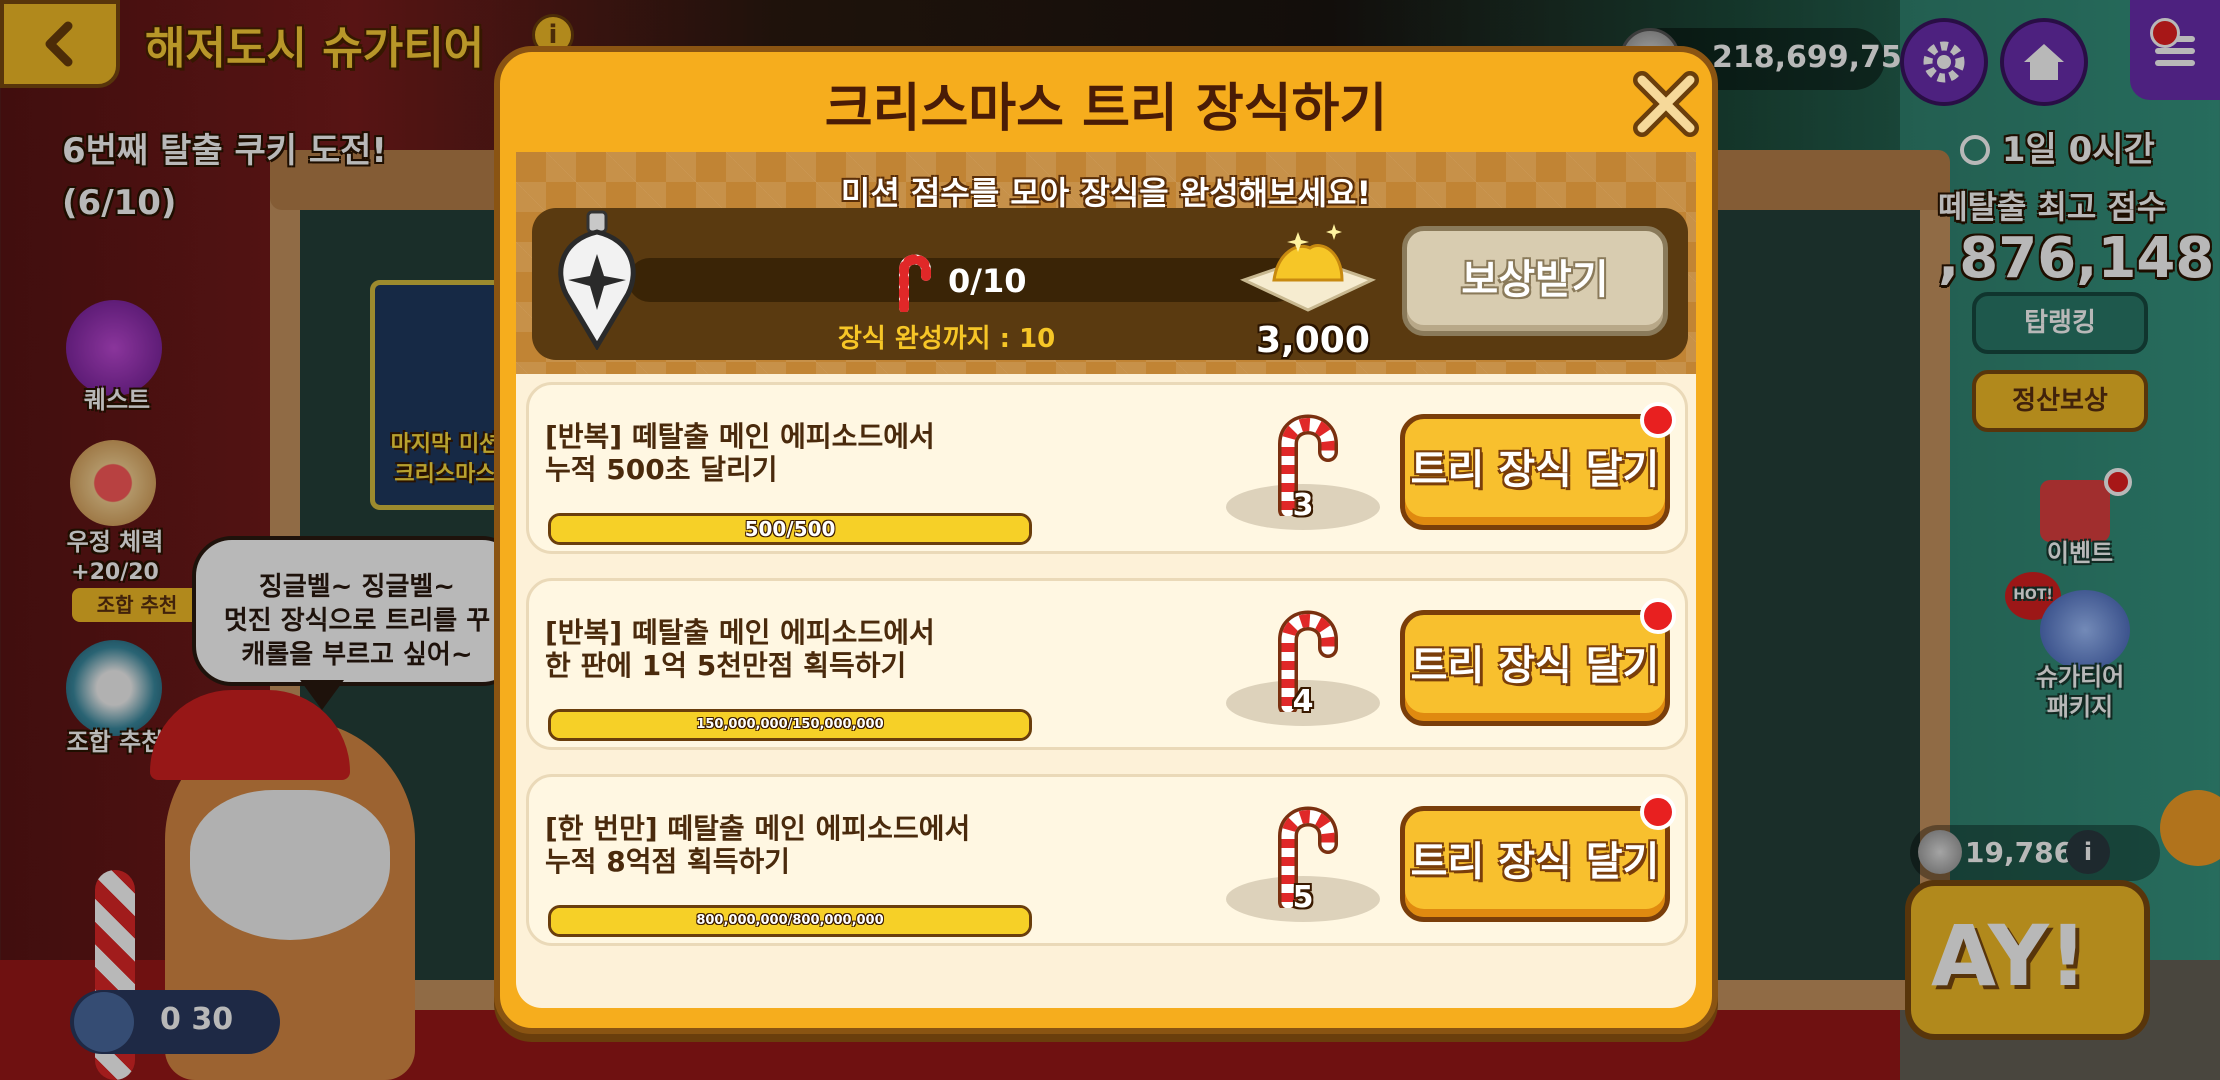 The width and height of the screenshot is (2220, 1080). Describe the element at coordinates (1106, 109) in the screenshot. I see `dialog-title: 크리스마스 트리 장식하기` at that location.